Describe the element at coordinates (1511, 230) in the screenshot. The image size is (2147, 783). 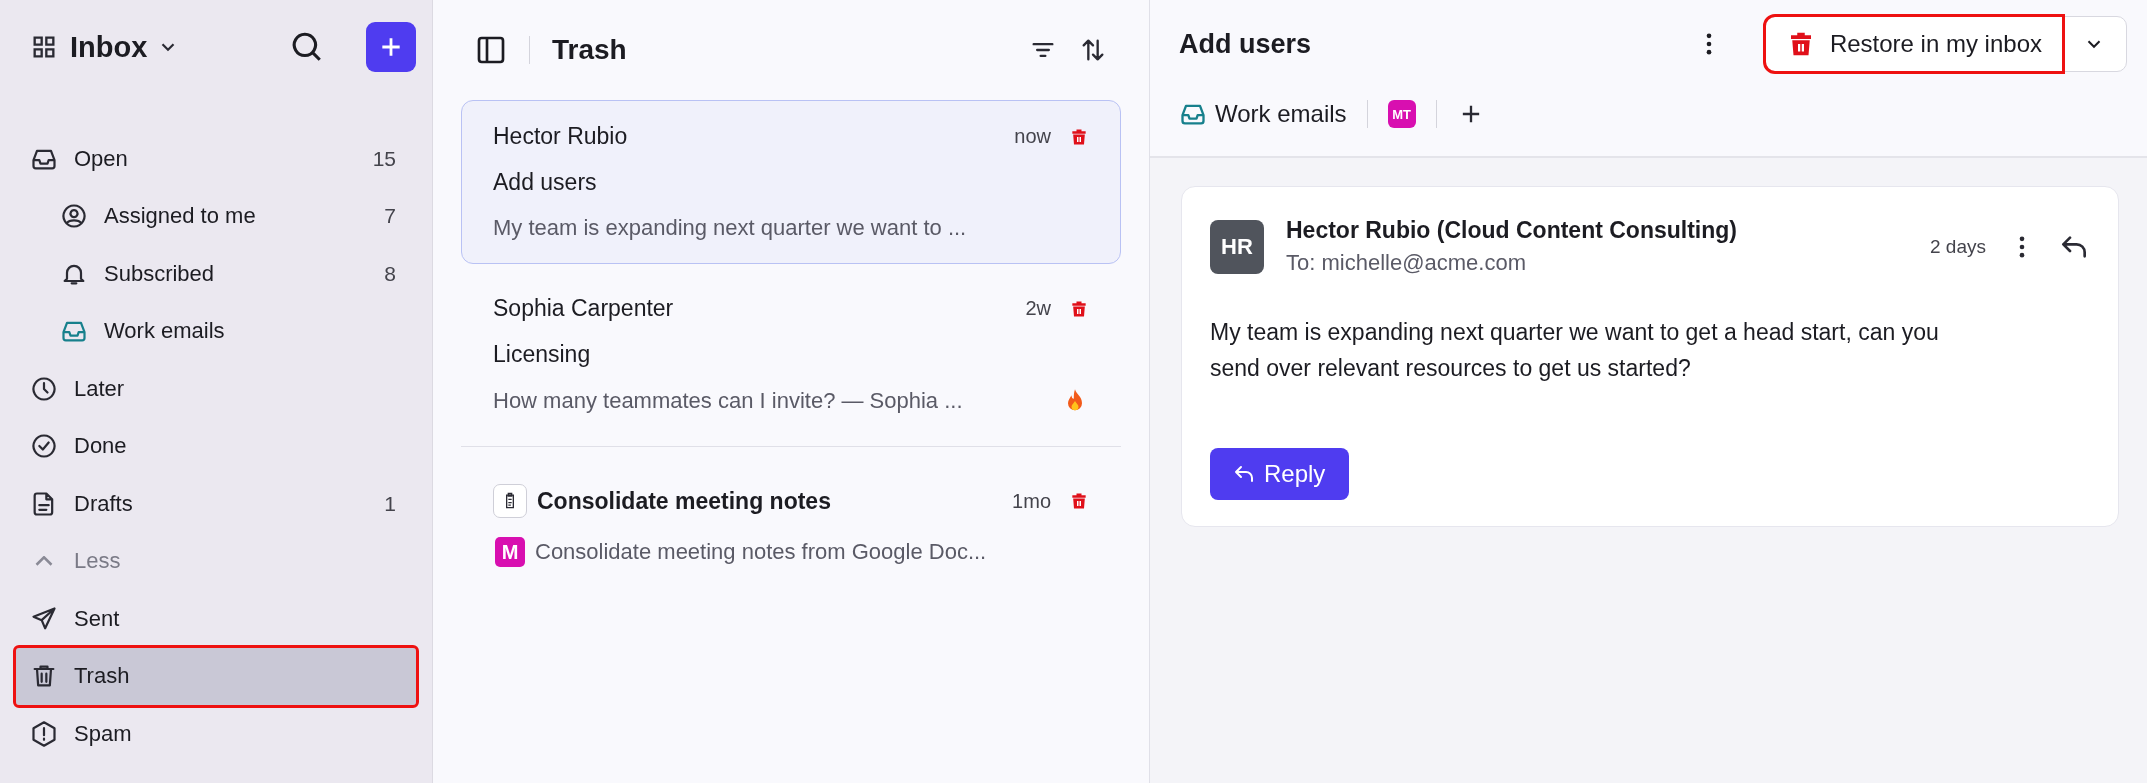
I see `sender-name: Hector Rubio (Cloud Content Consulting)` at that location.